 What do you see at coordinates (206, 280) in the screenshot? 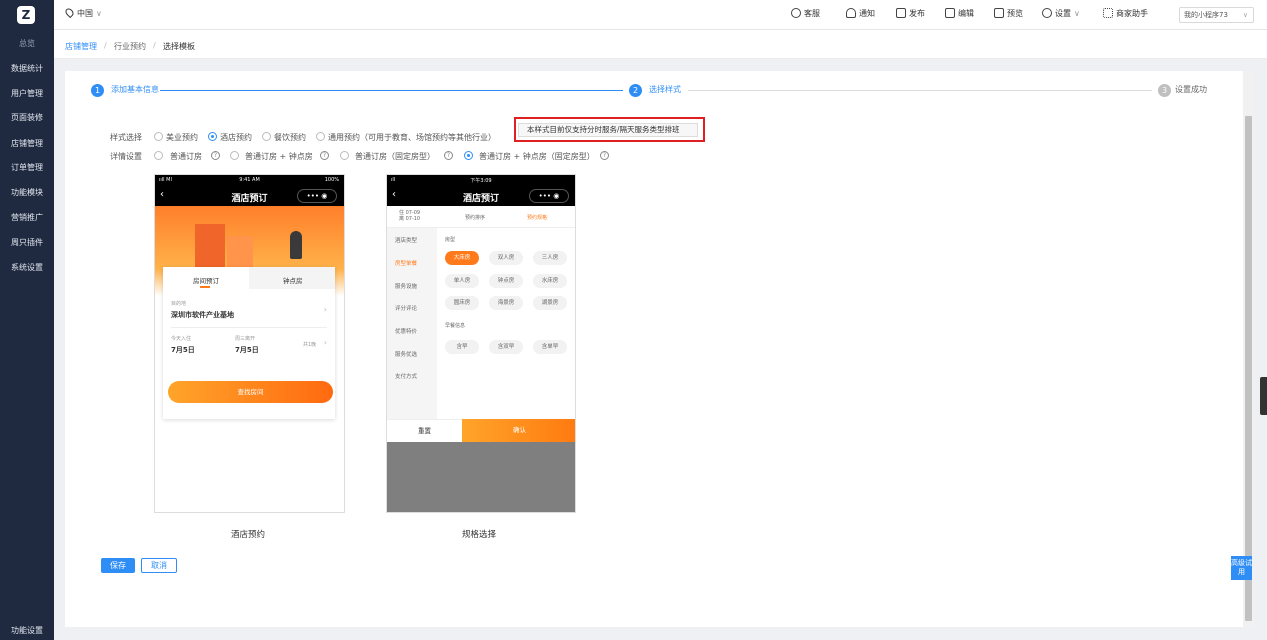
I see `tab-room: 房间预订` at bounding box center [206, 280].